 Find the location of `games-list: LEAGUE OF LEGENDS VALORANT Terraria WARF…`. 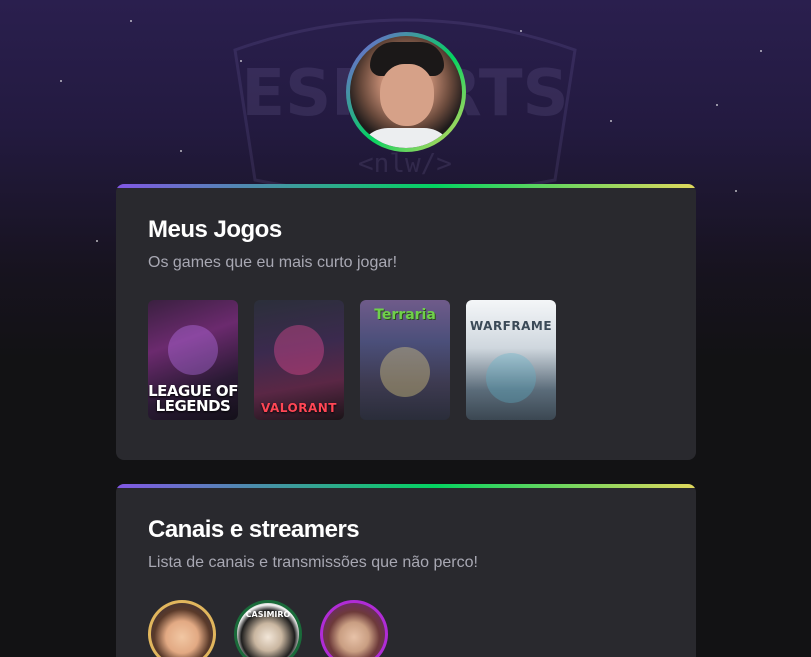

games-list: LEAGUE OF LEGENDS VALORANT Terraria WARF… is located at coordinates (352, 360).